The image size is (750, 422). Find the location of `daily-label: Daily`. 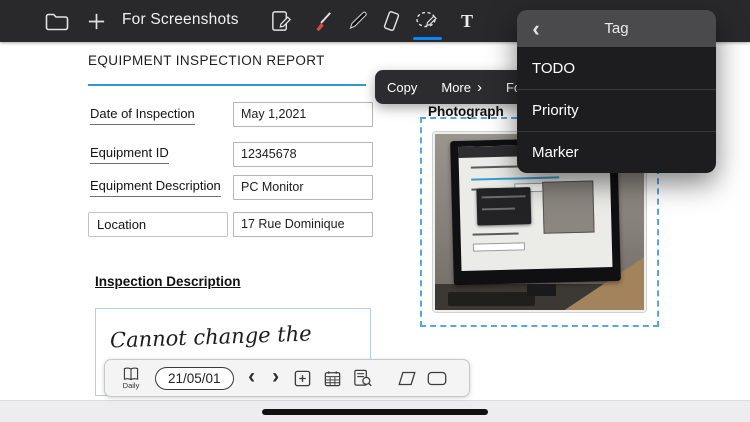

daily-label: Daily is located at coordinates (131, 385).